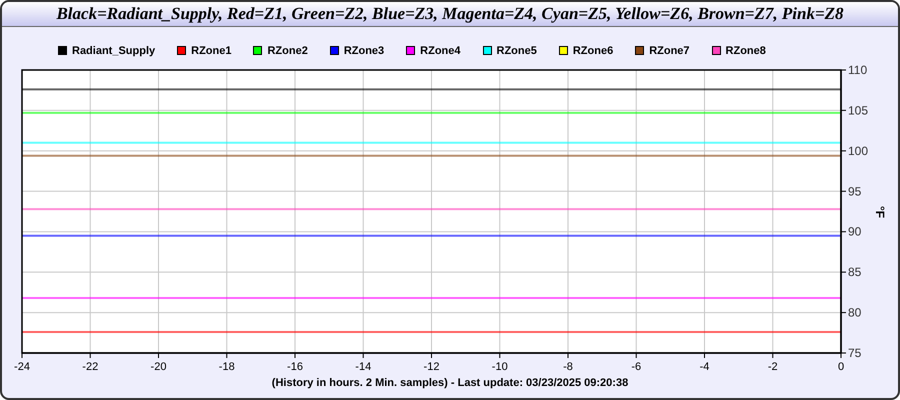 The width and height of the screenshot is (900, 400). Describe the element at coordinates (746, 50) in the screenshot. I see `legend-label: RZone8` at that location.